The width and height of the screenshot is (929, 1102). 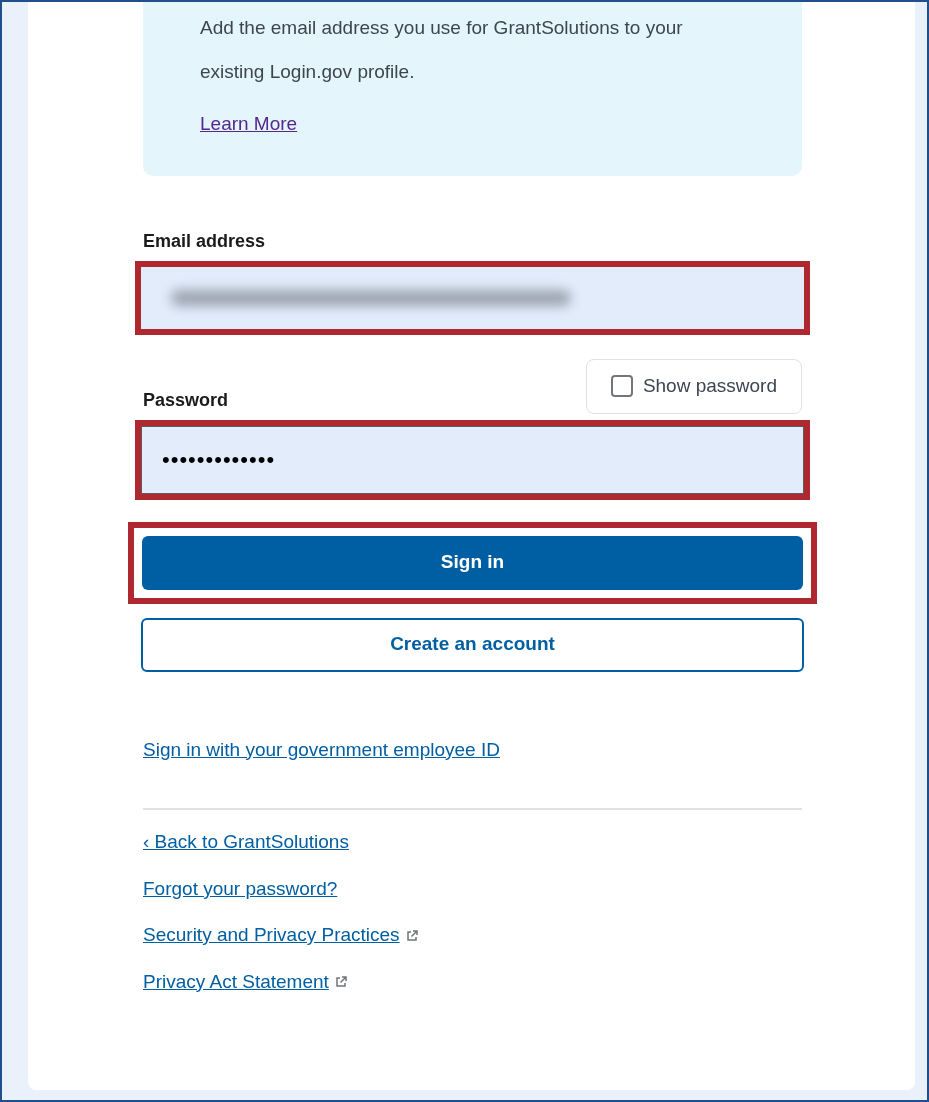 What do you see at coordinates (246, 842) in the screenshot?
I see `footer-link: ‹ Back to GrantSolutions` at bounding box center [246, 842].